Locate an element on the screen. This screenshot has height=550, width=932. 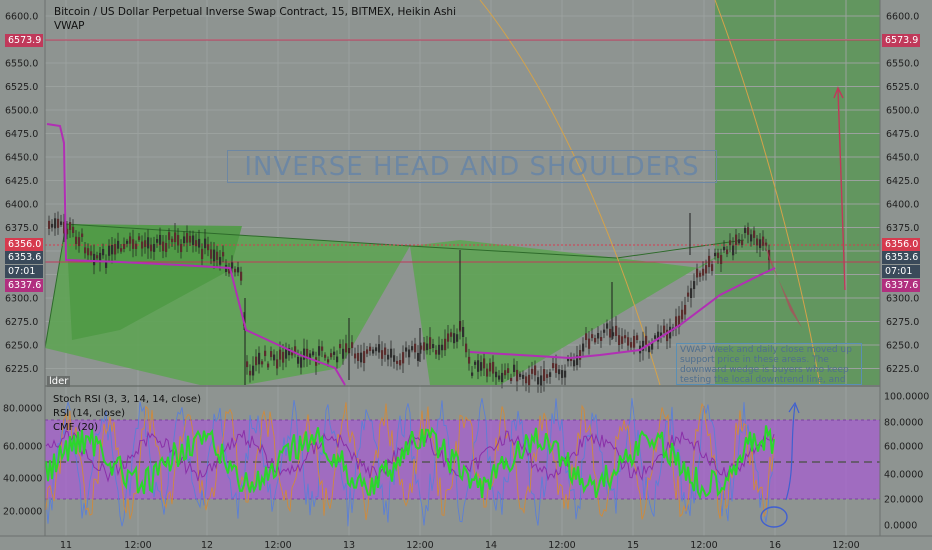
price-tag-left: 07:01 is located at coordinates (24, 271).